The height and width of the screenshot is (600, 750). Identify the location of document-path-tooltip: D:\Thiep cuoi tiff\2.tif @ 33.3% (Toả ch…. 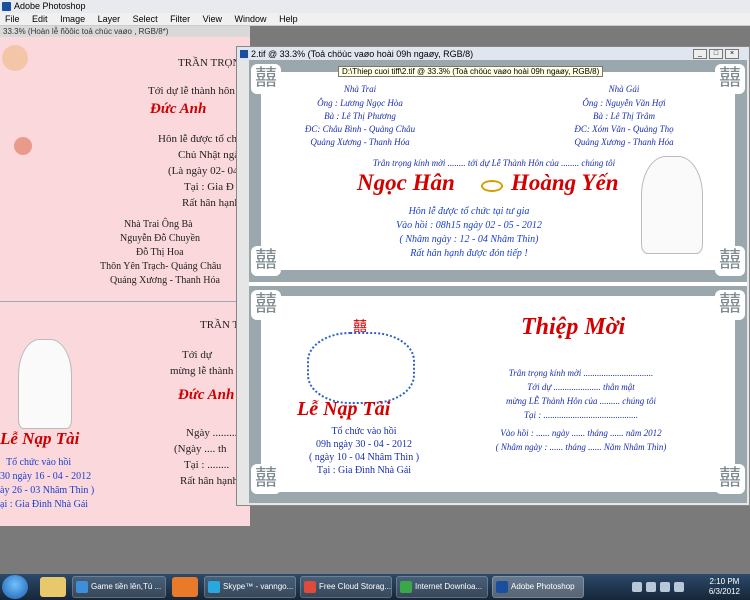
(471, 71).